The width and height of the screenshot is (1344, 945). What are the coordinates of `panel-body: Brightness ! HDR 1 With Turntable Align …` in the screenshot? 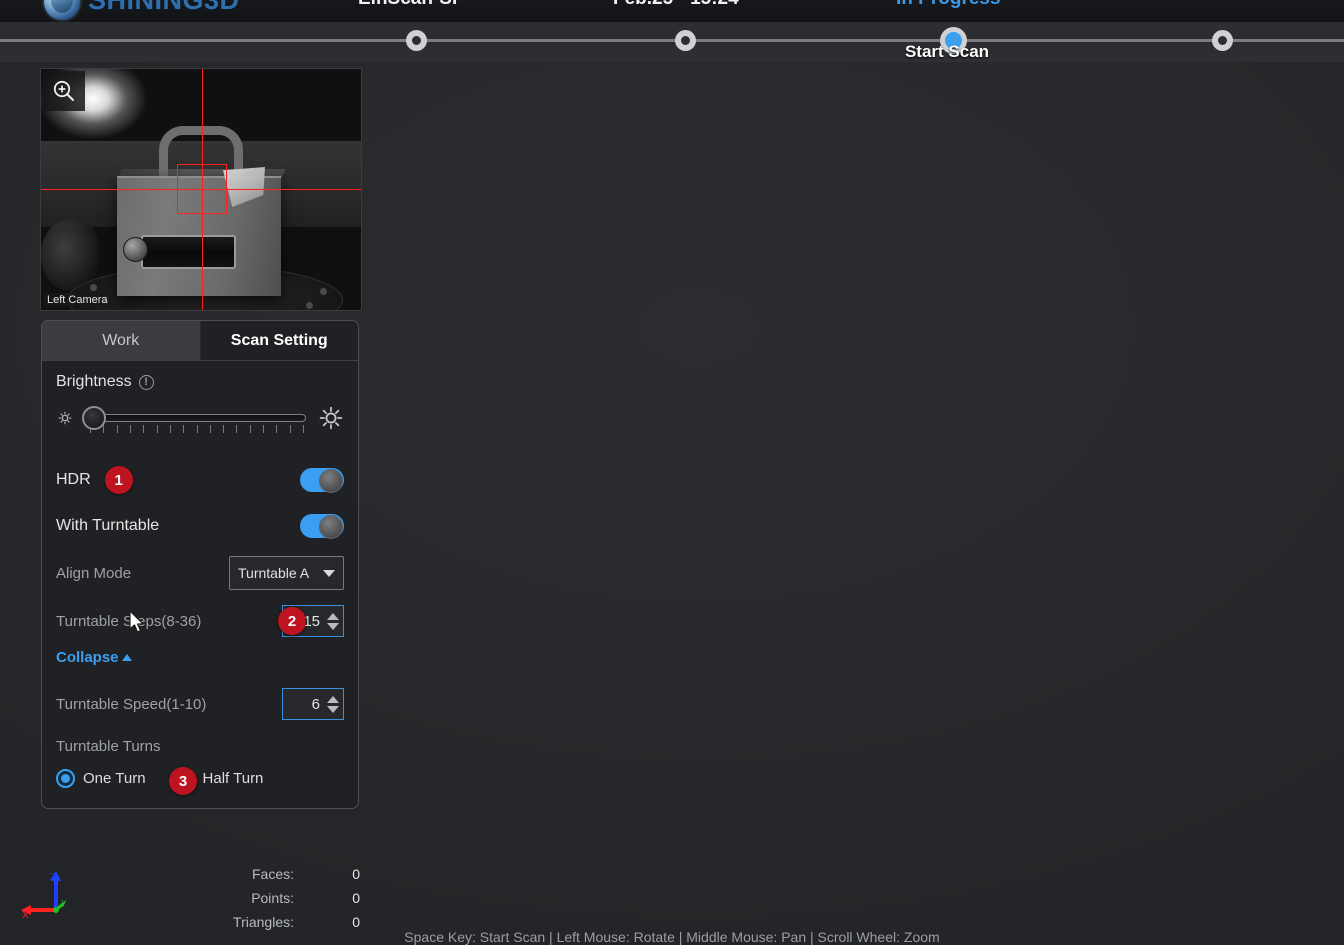 It's located at (200, 584).